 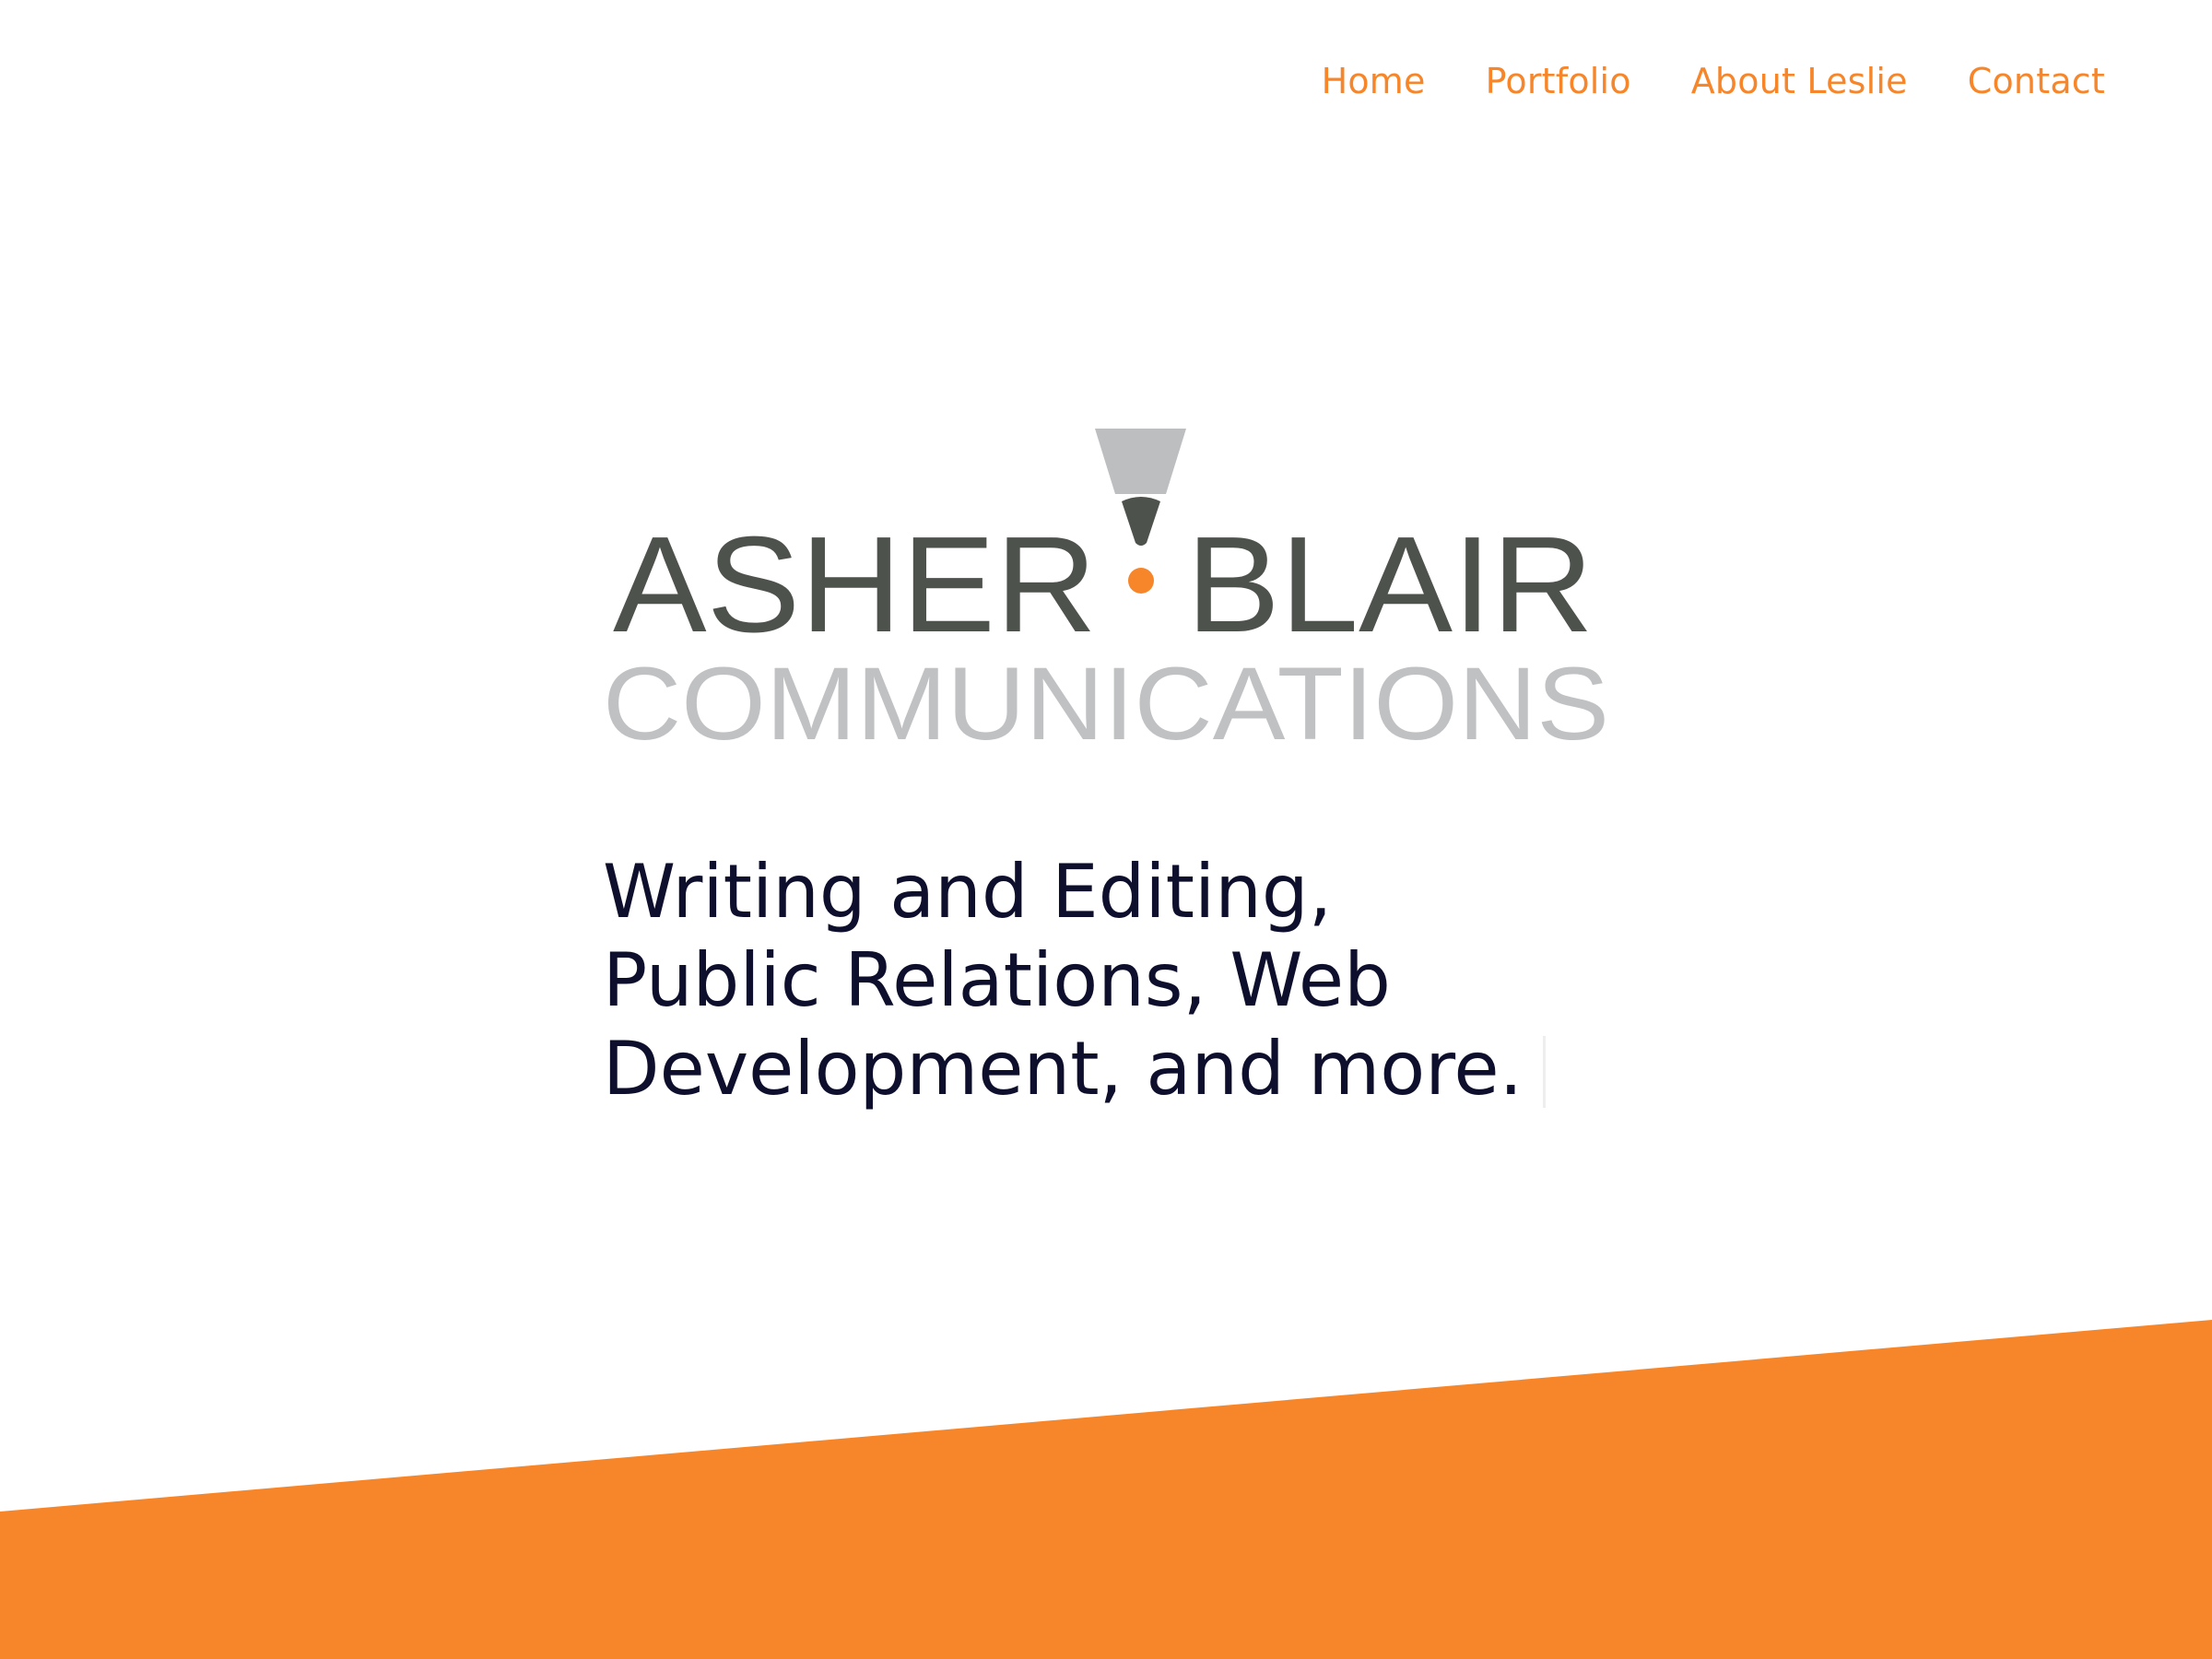 I want to click on pen-nib-split-icon, so click(x=1141, y=521).